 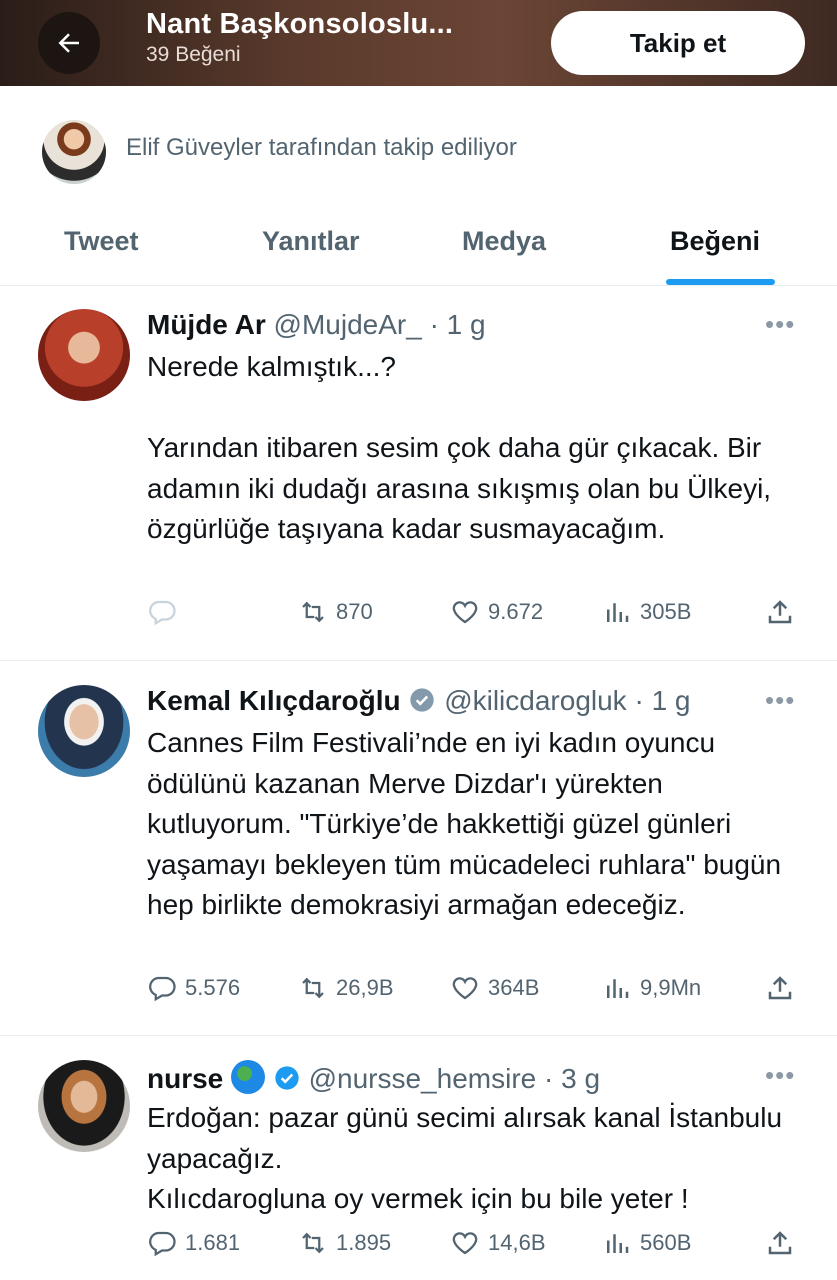 What do you see at coordinates (74, 152) in the screenshot?
I see `follower-avatar` at bounding box center [74, 152].